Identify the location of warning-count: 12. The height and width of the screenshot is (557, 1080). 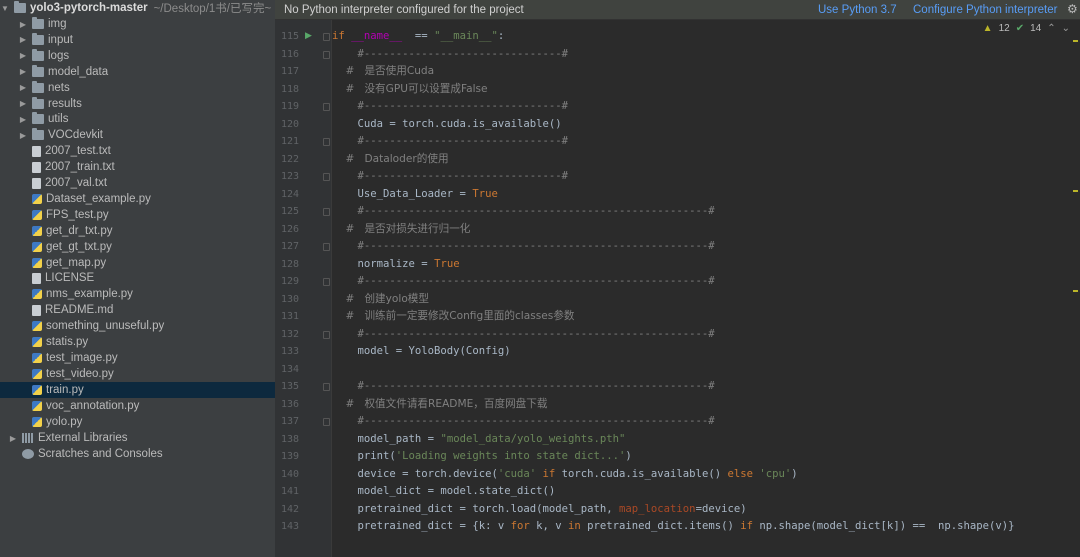
(1004, 28).